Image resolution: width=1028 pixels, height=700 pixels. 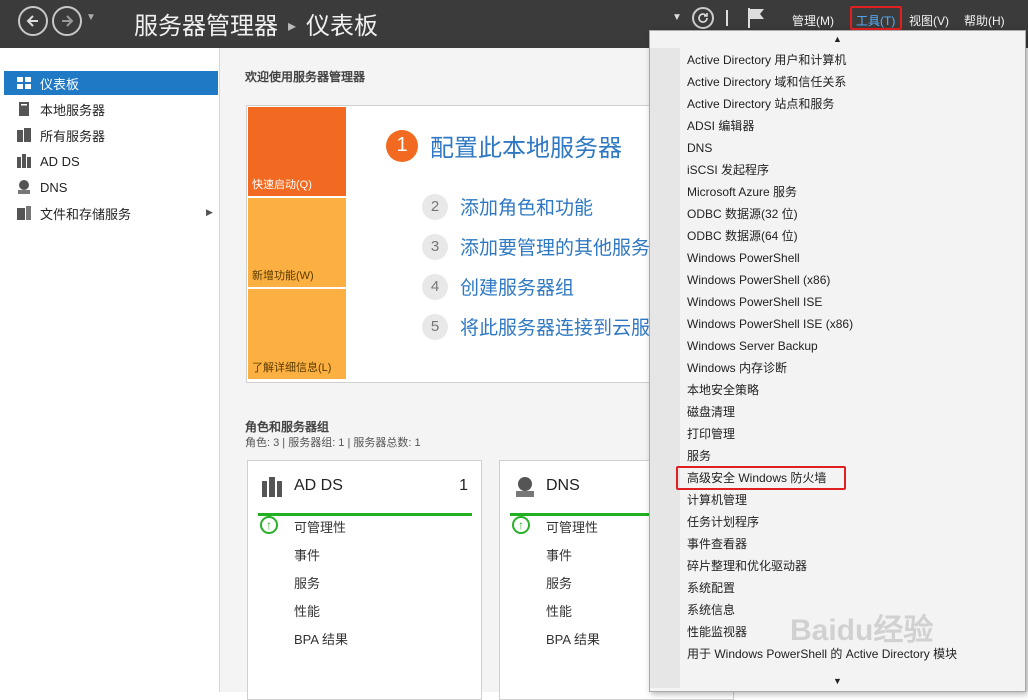 What do you see at coordinates (711, 610) in the screenshot?
I see `menu-item-tool: 系统信息` at bounding box center [711, 610].